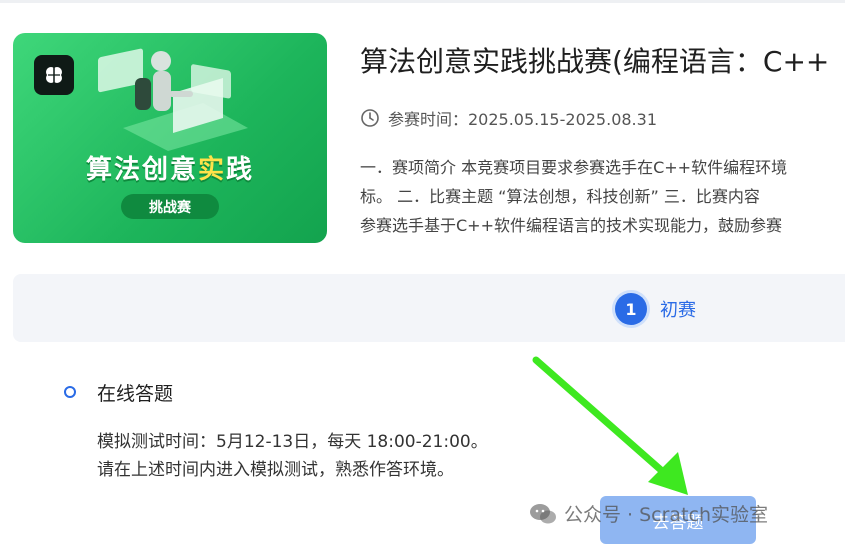 This screenshot has width=845, height=548. I want to click on round-dot-icon, so click(70, 392).